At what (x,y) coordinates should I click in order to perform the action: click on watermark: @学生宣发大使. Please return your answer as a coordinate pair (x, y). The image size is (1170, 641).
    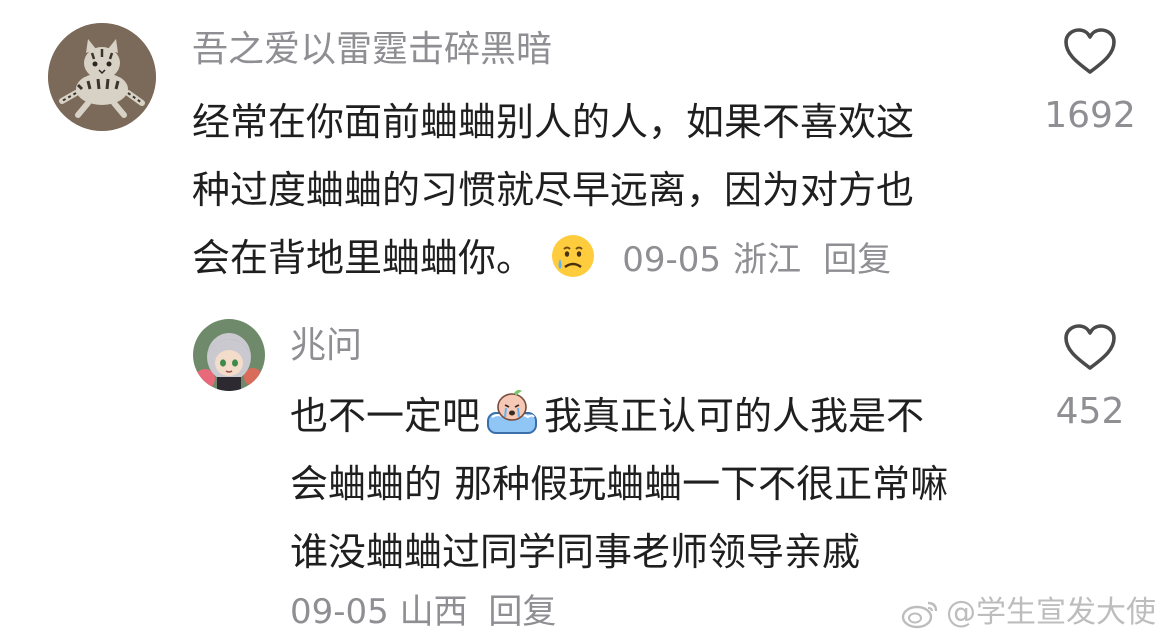
    Looking at the image, I should click on (1028, 613).